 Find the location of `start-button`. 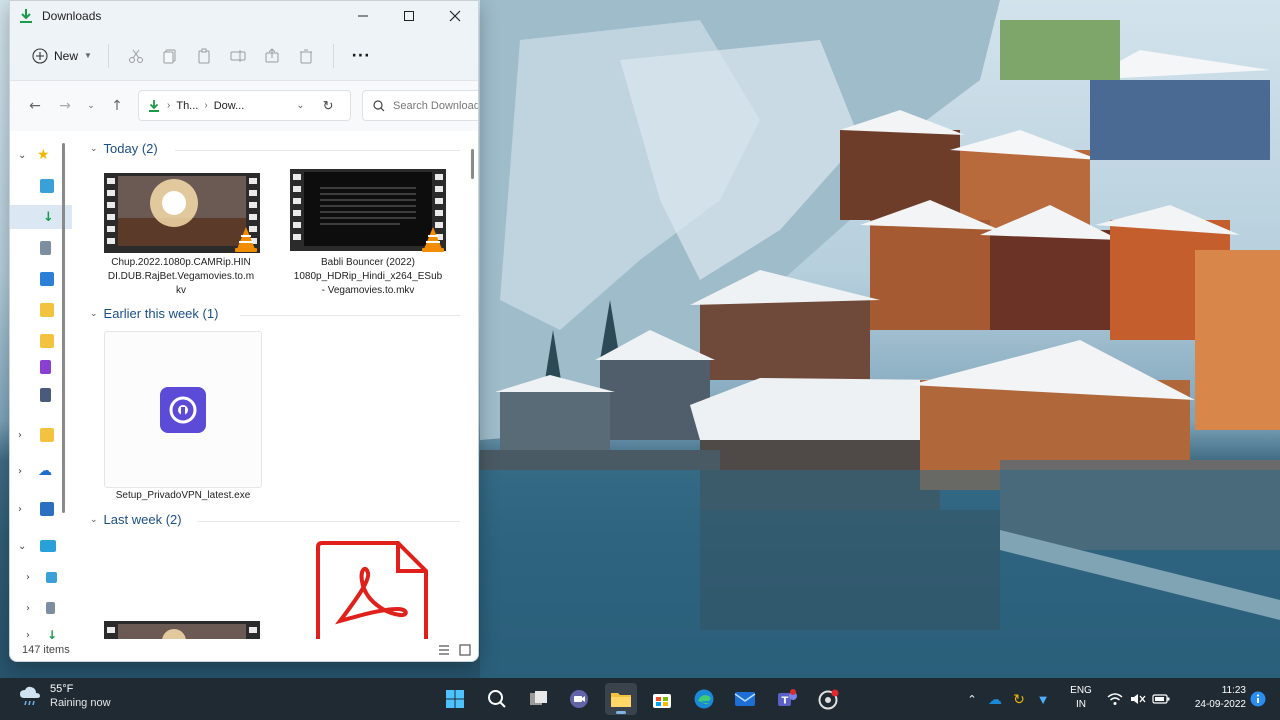

start-button is located at coordinates (455, 699).